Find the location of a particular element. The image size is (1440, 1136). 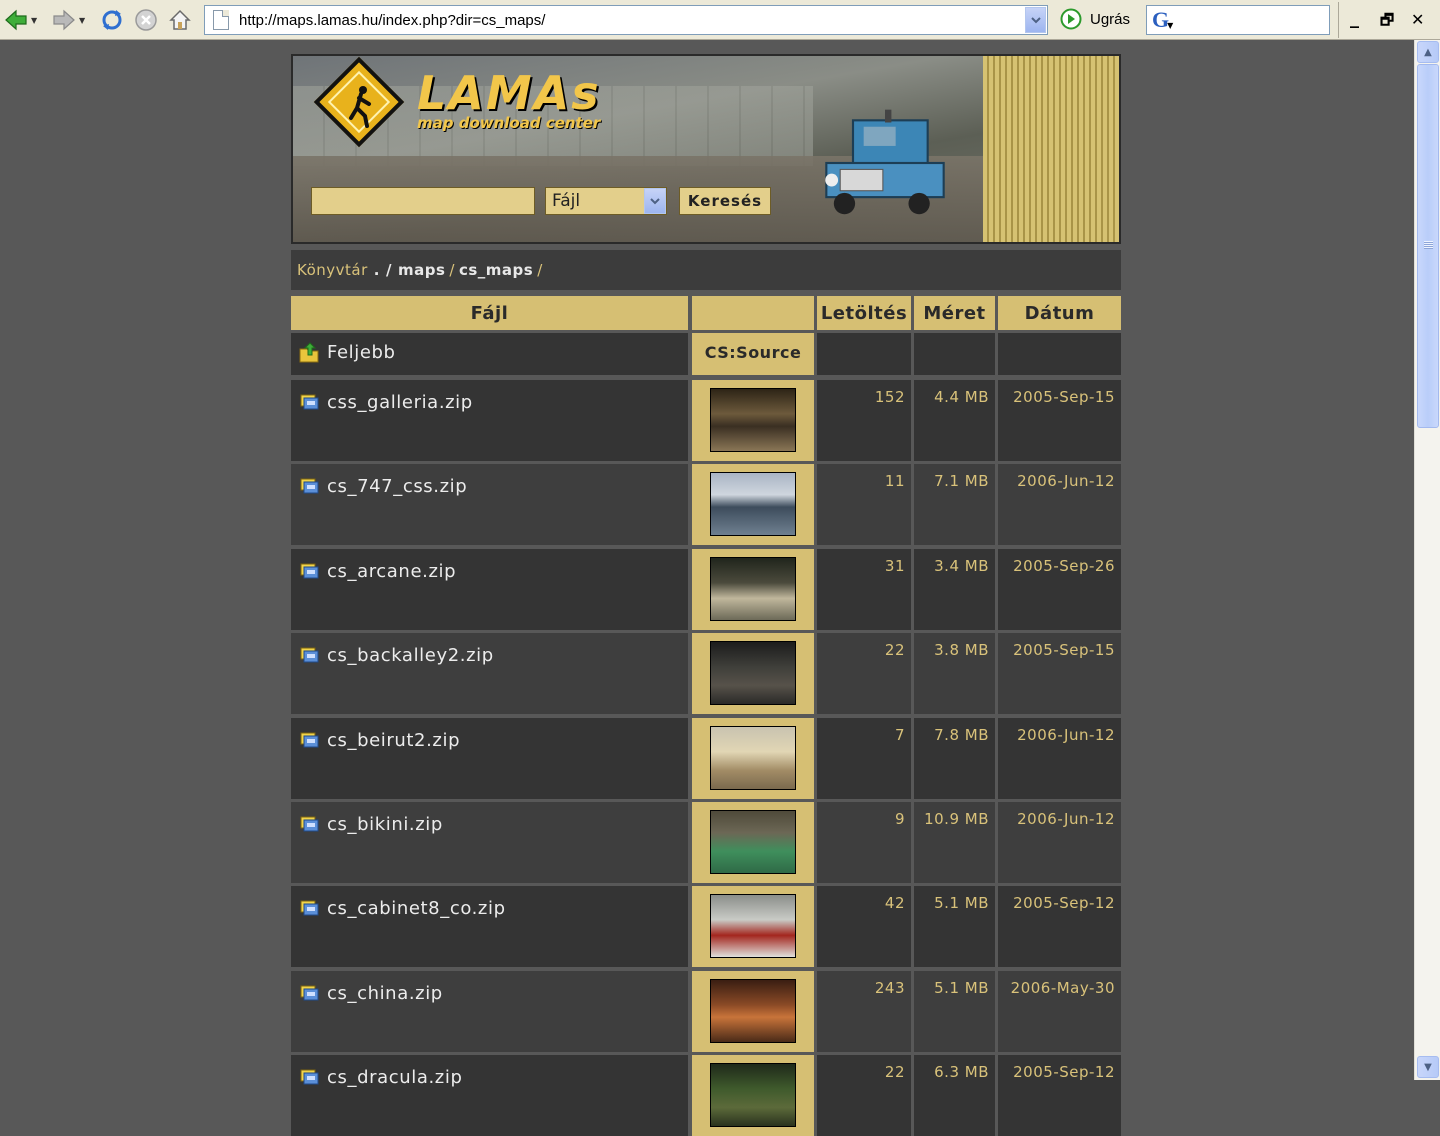

search-button: Keresés is located at coordinates (725, 201).